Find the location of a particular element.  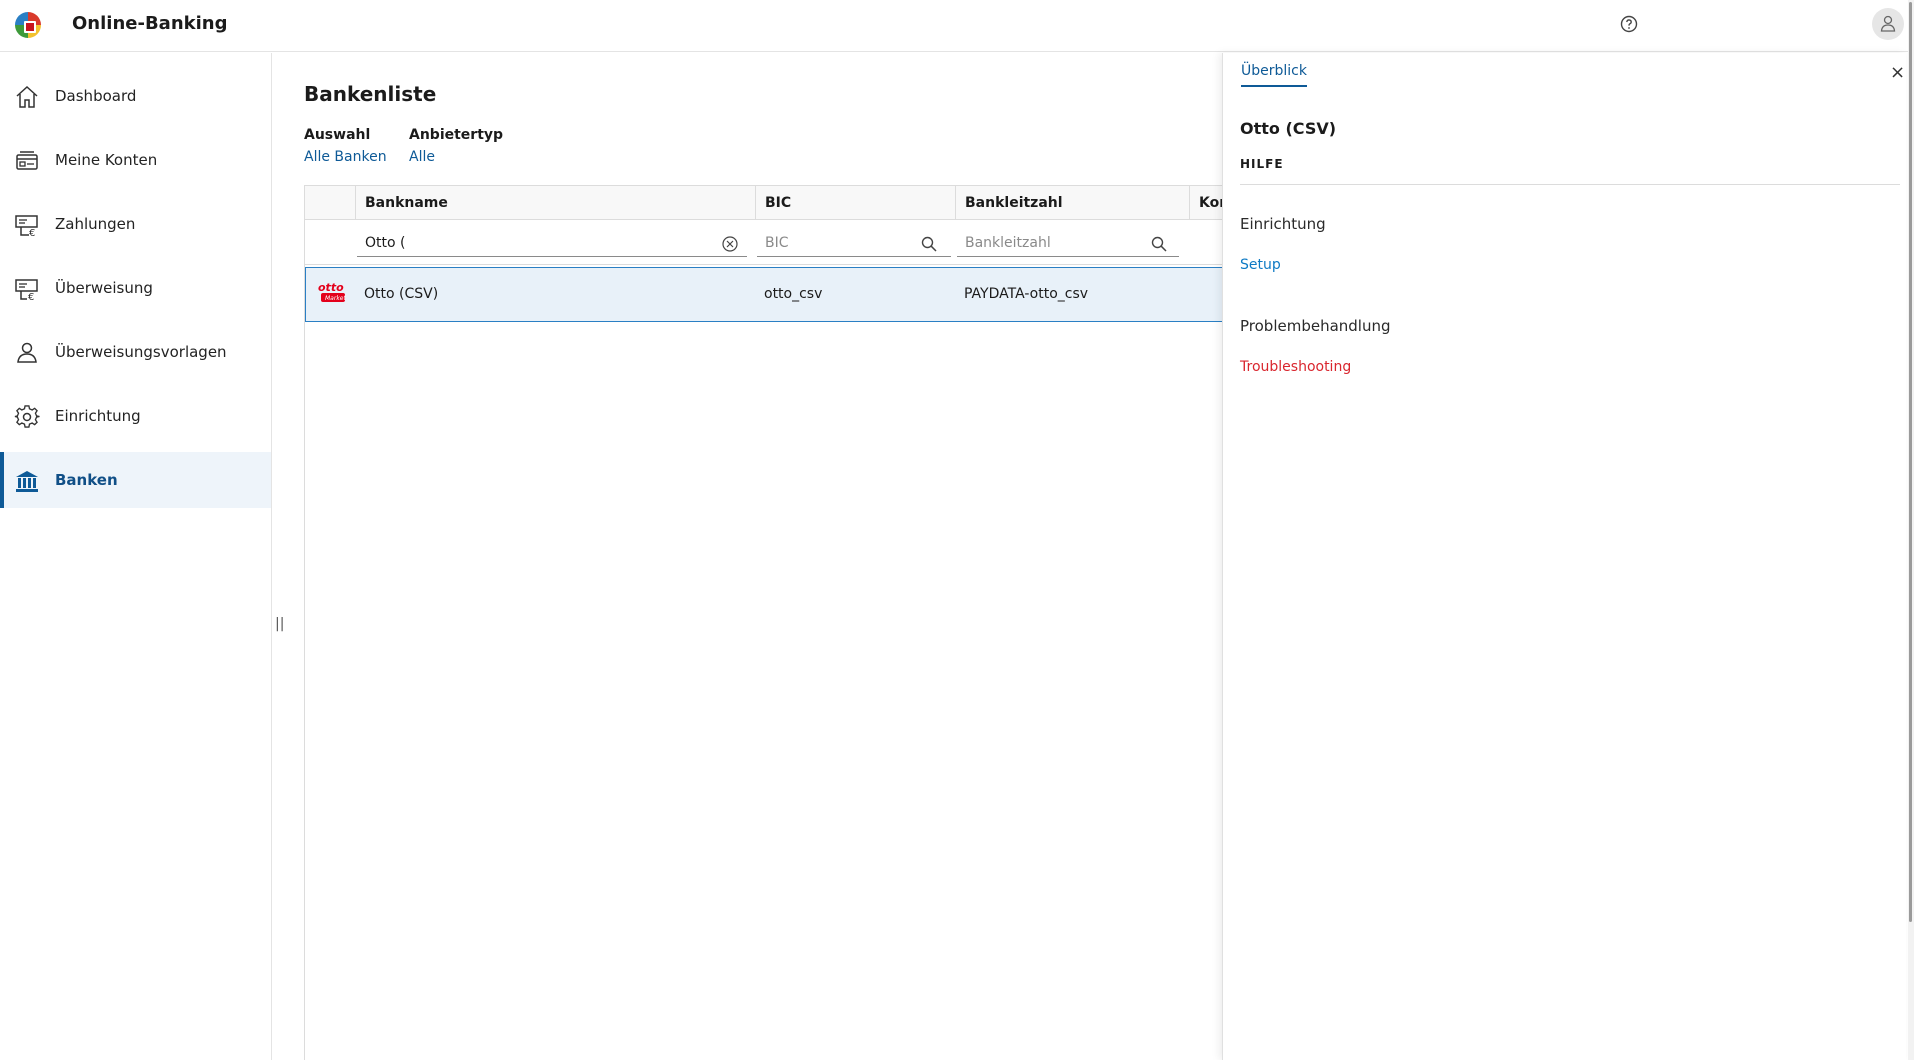

filter-anbietertyp: Anbietertyp Alle is located at coordinates (456, 146).